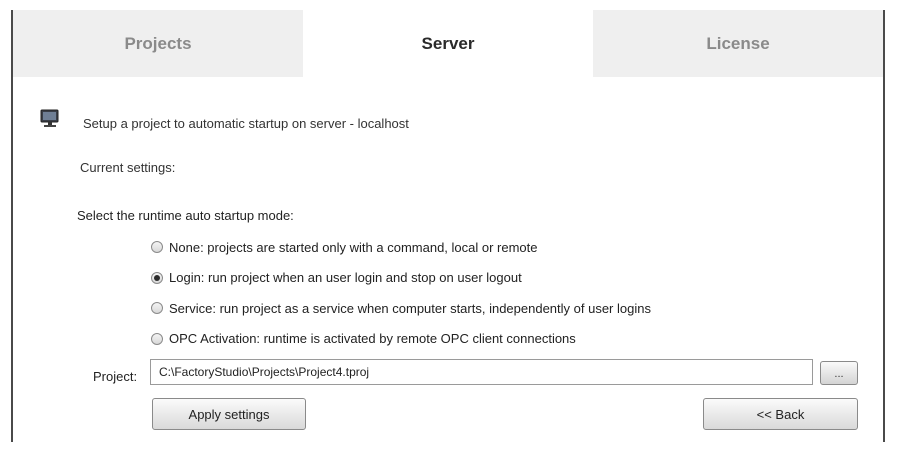 The height and width of the screenshot is (454, 900). What do you see at coordinates (780, 414) in the screenshot?
I see `back-button: << Back` at bounding box center [780, 414].